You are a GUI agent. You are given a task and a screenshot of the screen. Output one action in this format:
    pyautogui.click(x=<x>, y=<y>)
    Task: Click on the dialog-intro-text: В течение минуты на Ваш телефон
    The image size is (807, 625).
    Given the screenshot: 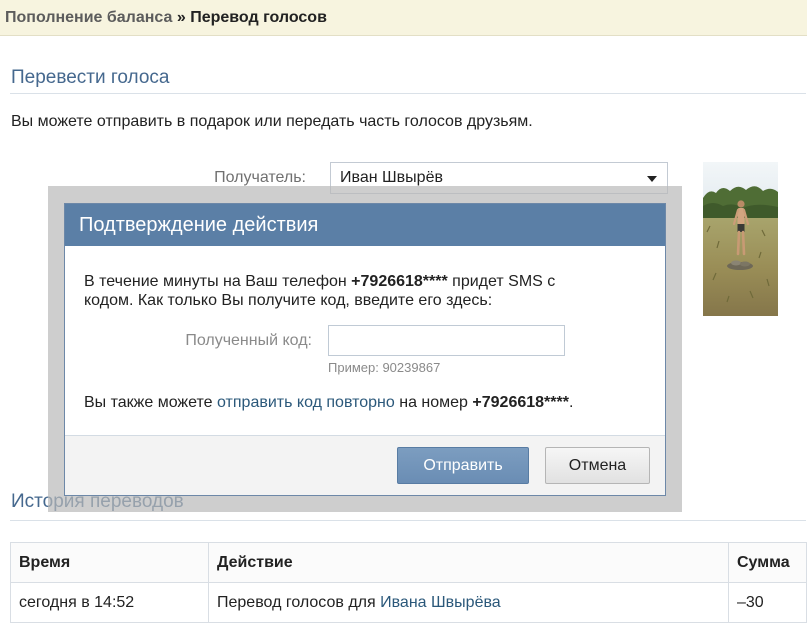 What is the action you would take?
    pyautogui.click(x=215, y=281)
    